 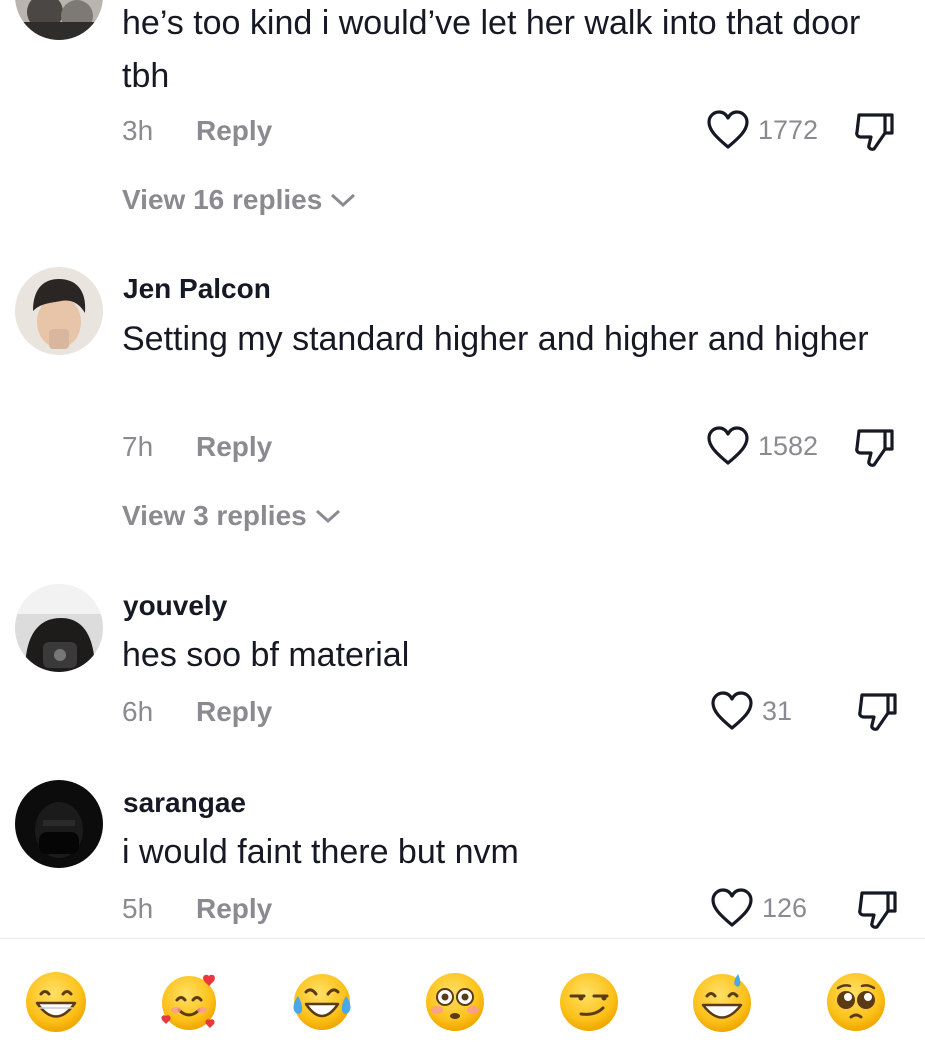 What do you see at coordinates (197, 289) in the screenshot?
I see `username: Jen Palcon` at bounding box center [197, 289].